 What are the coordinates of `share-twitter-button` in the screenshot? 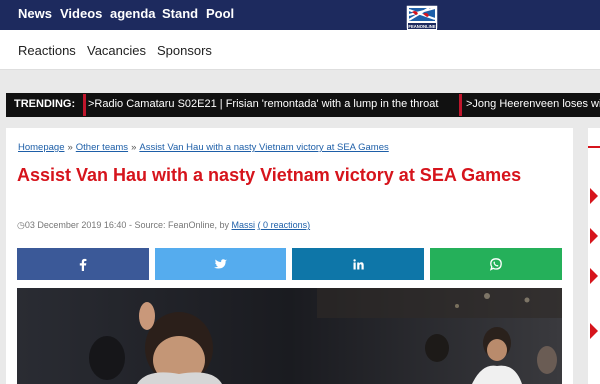 It's located at (220, 264).